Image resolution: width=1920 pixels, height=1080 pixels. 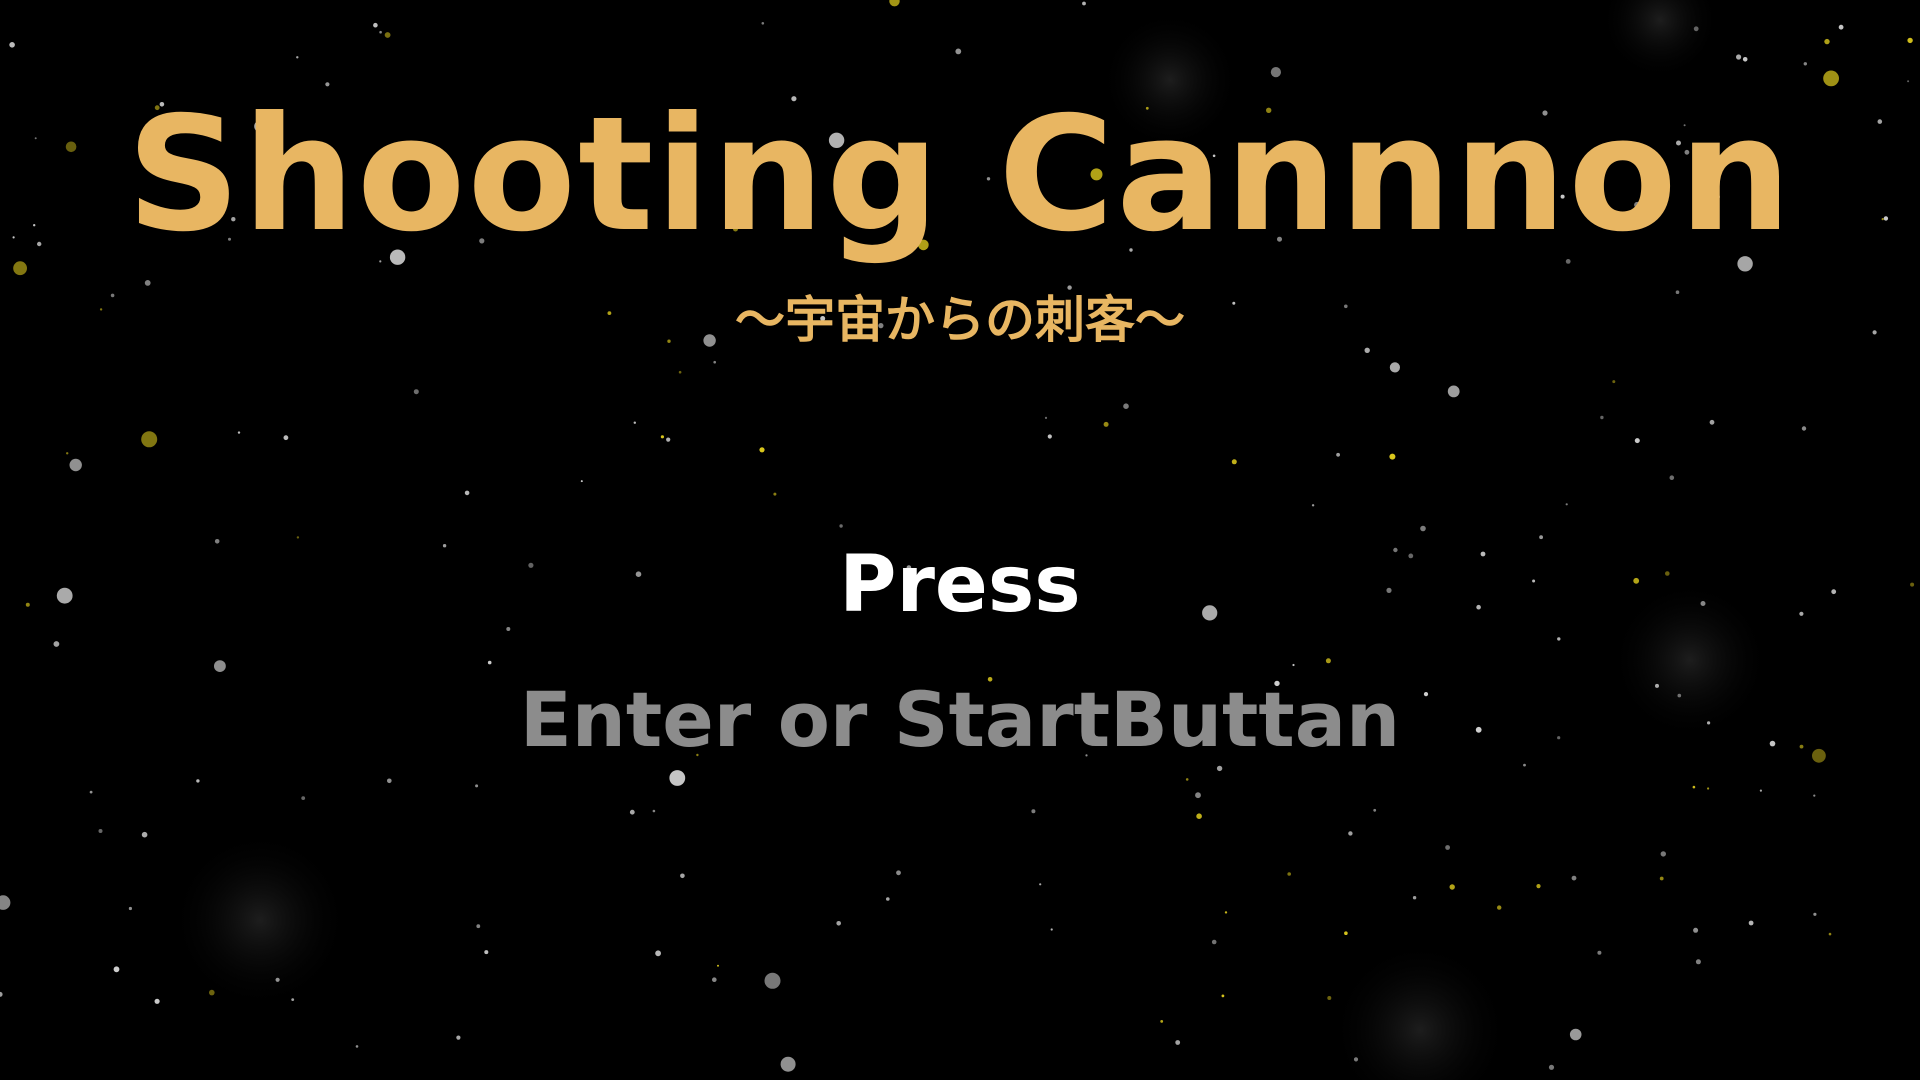 What do you see at coordinates (960, 175) in the screenshot?
I see `game-title: Shooting Cannnon` at bounding box center [960, 175].